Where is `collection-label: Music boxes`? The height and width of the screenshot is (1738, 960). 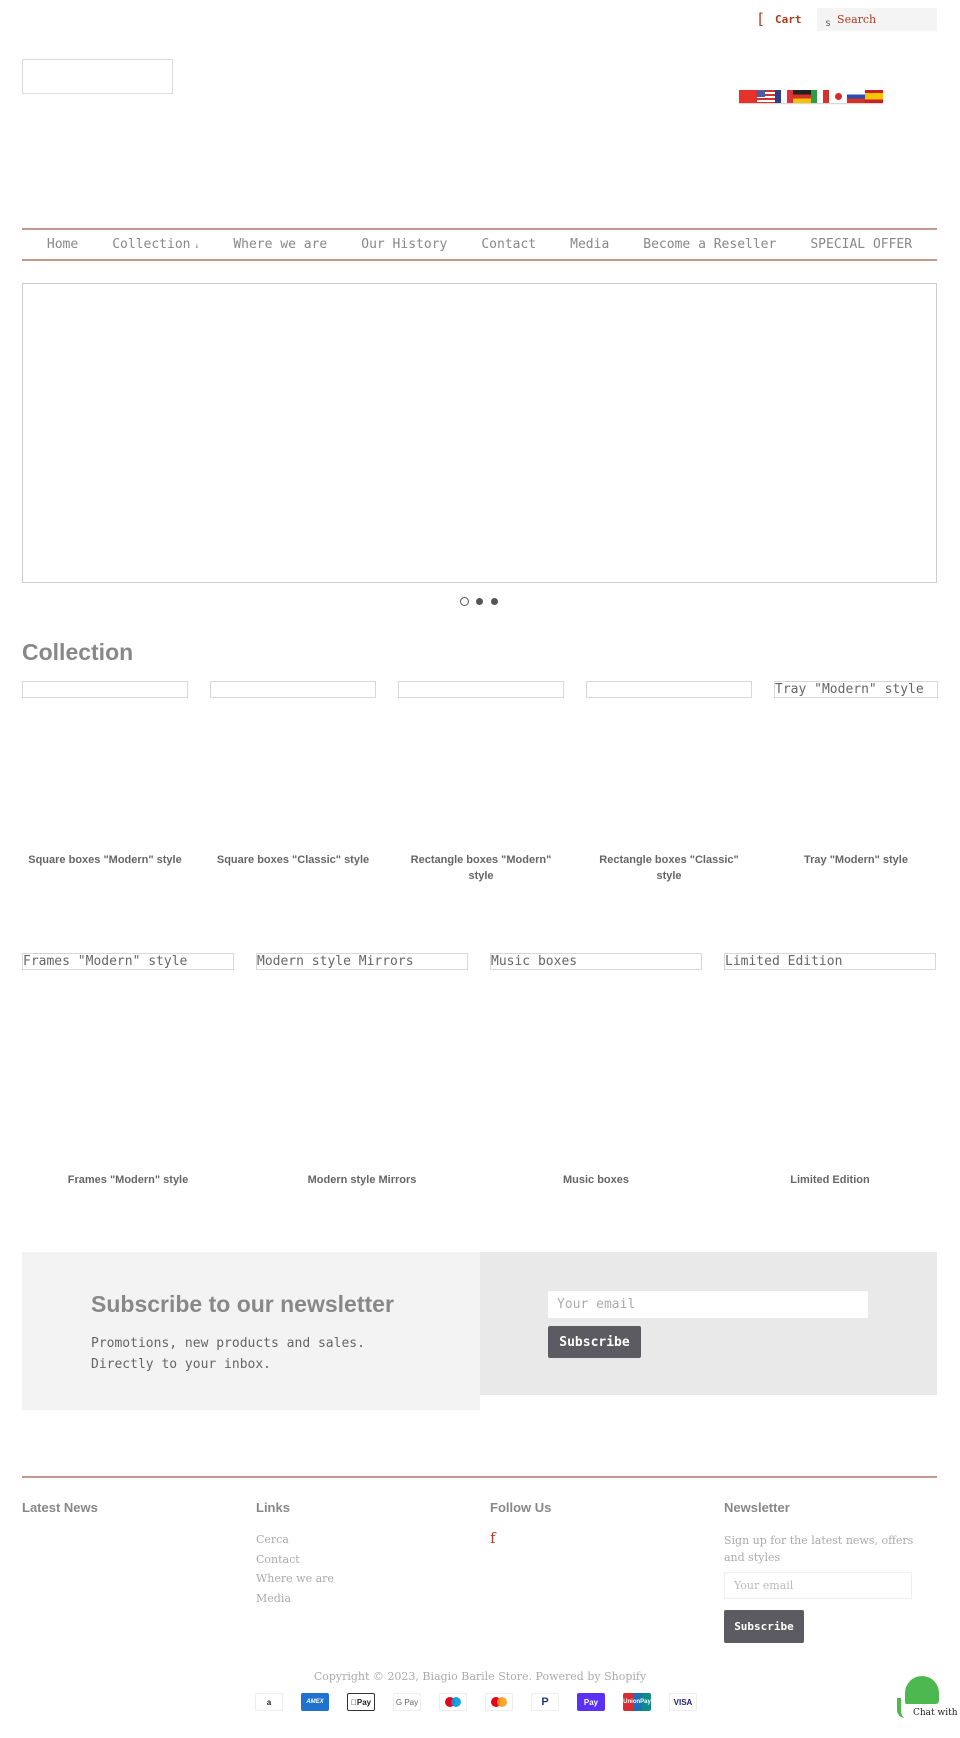
collection-label: Music boxes is located at coordinates (596, 1180).